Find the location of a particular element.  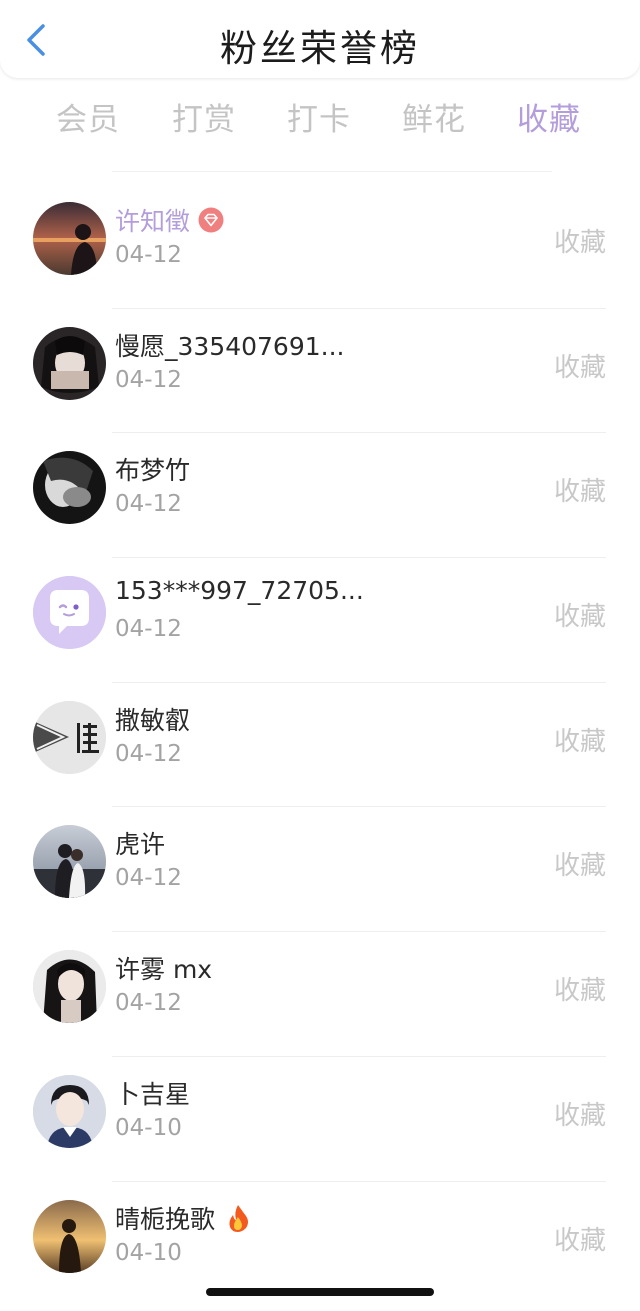

fan-name-text: 虎许 is located at coordinates (140, 845).